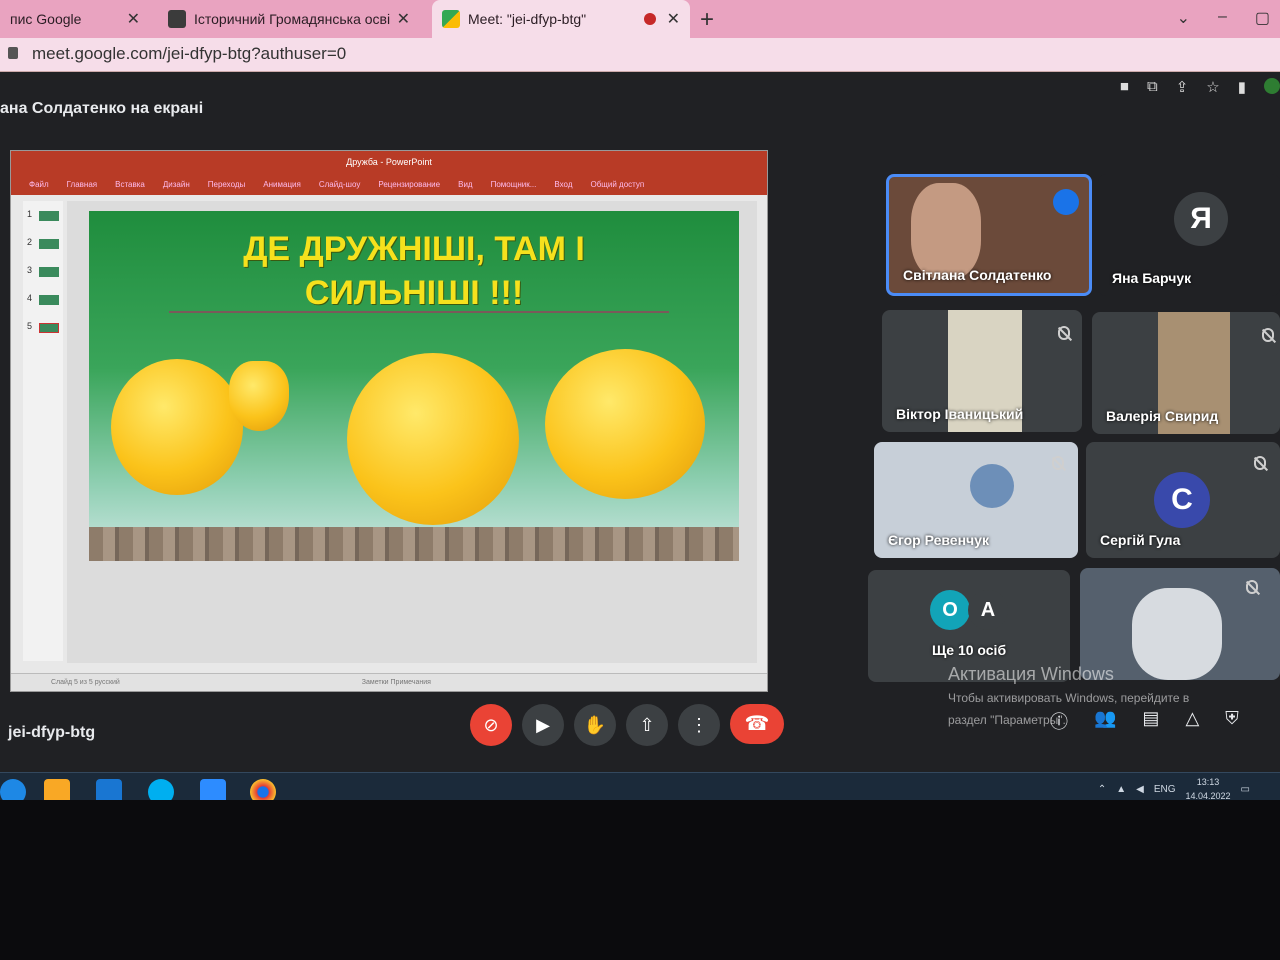 The width and height of the screenshot is (1280, 960). I want to click on avatar: Я, so click(1201, 219).